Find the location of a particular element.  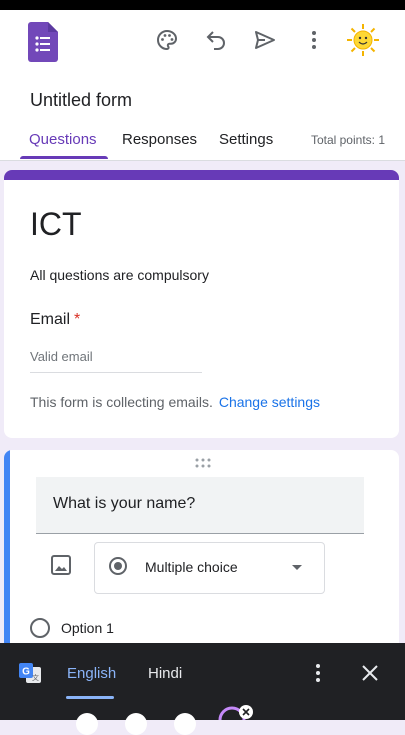

tab-questions: Questions is located at coordinates (63, 139).